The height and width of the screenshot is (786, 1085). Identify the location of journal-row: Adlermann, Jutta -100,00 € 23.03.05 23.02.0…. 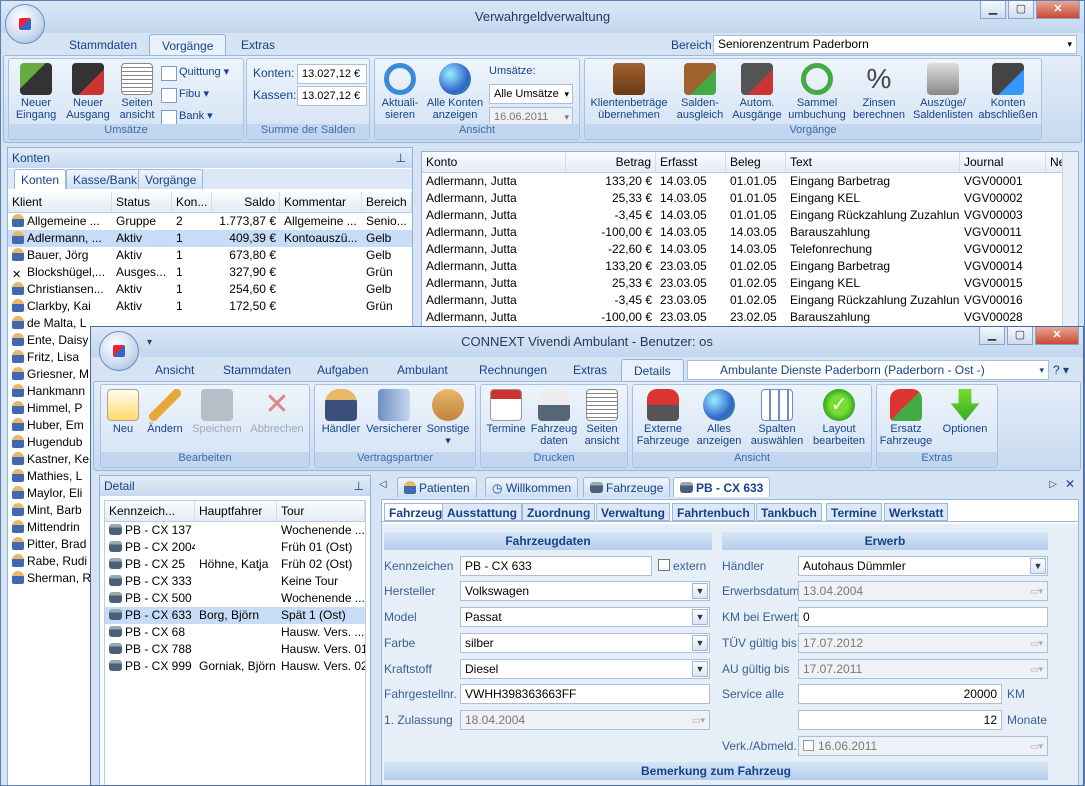
(750, 317).